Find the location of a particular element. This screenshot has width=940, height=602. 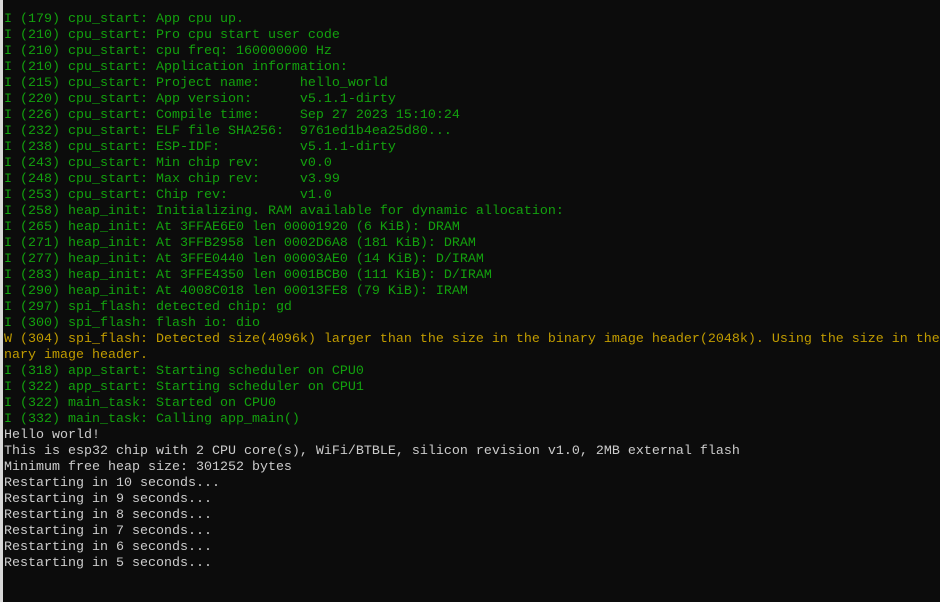

log-line-plain: Hello world! is located at coordinates (52, 435).